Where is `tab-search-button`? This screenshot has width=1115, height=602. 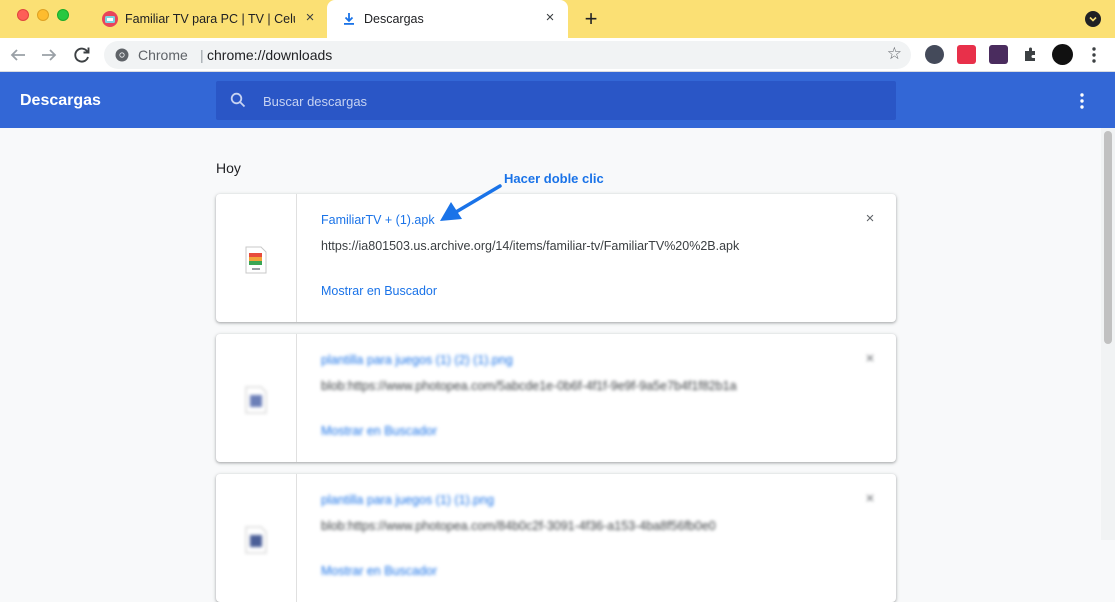 tab-search-button is located at coordinates (1093, 19).